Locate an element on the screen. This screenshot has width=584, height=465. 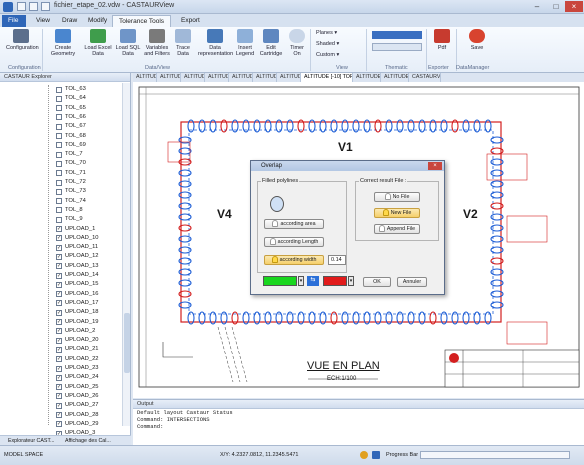
insert-legend-button: Insert Legend is located at coordinates (245, 43).